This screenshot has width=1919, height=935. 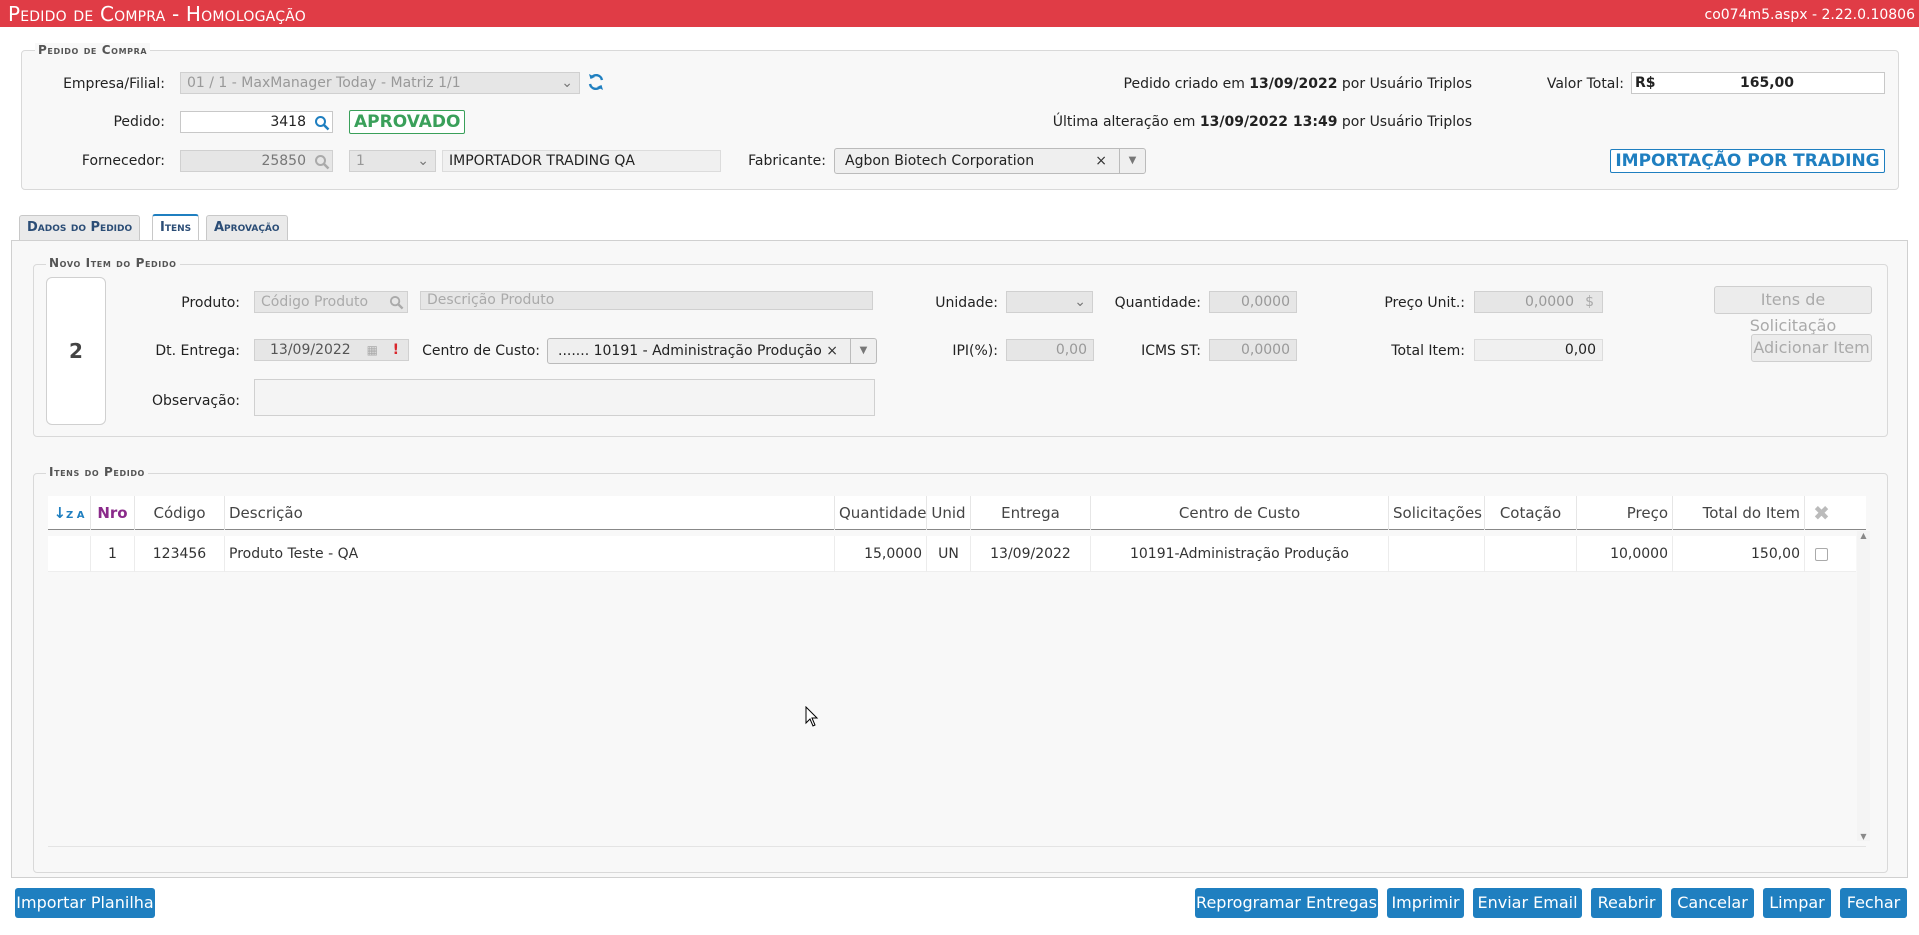 I want to click on column-nro: Nro, so click(x=112, y=513).